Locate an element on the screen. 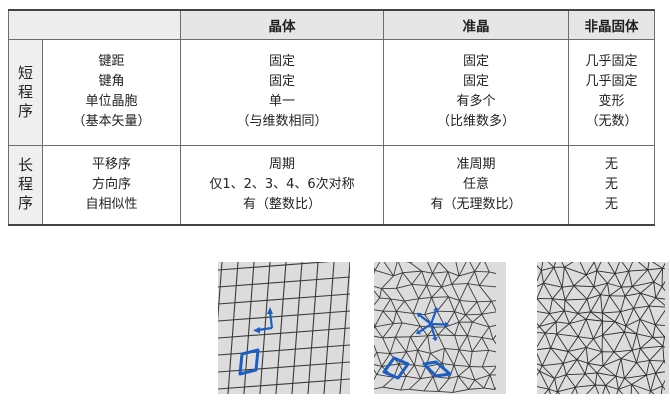  cell-line: （比维数多） is located at coordinates (475, 121).